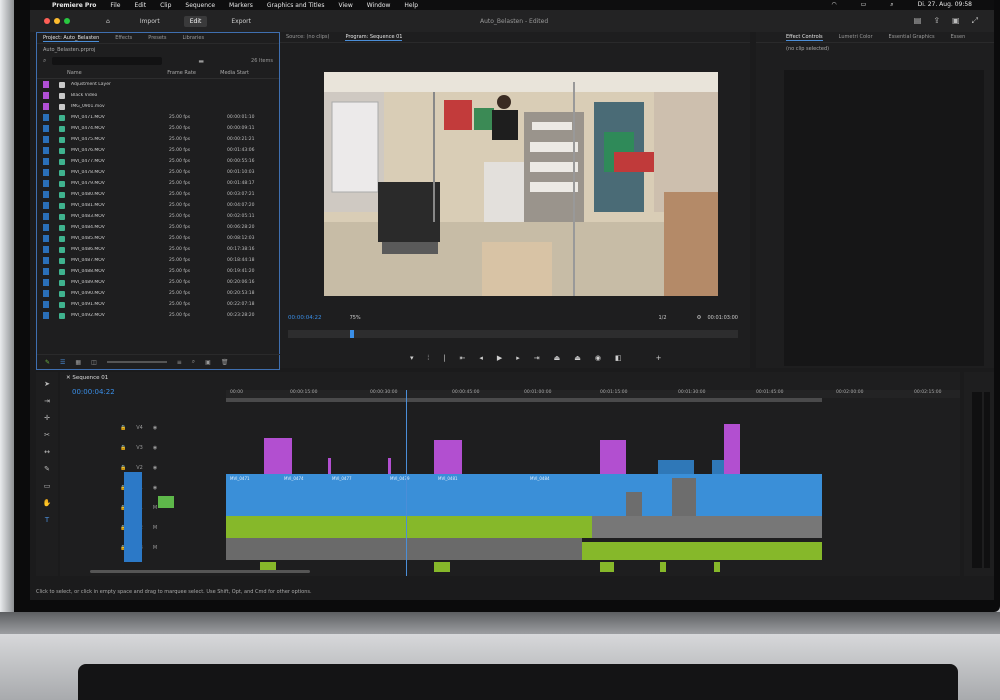  I want to click on timeline-zoom-scrollbar, so click(200, 571).